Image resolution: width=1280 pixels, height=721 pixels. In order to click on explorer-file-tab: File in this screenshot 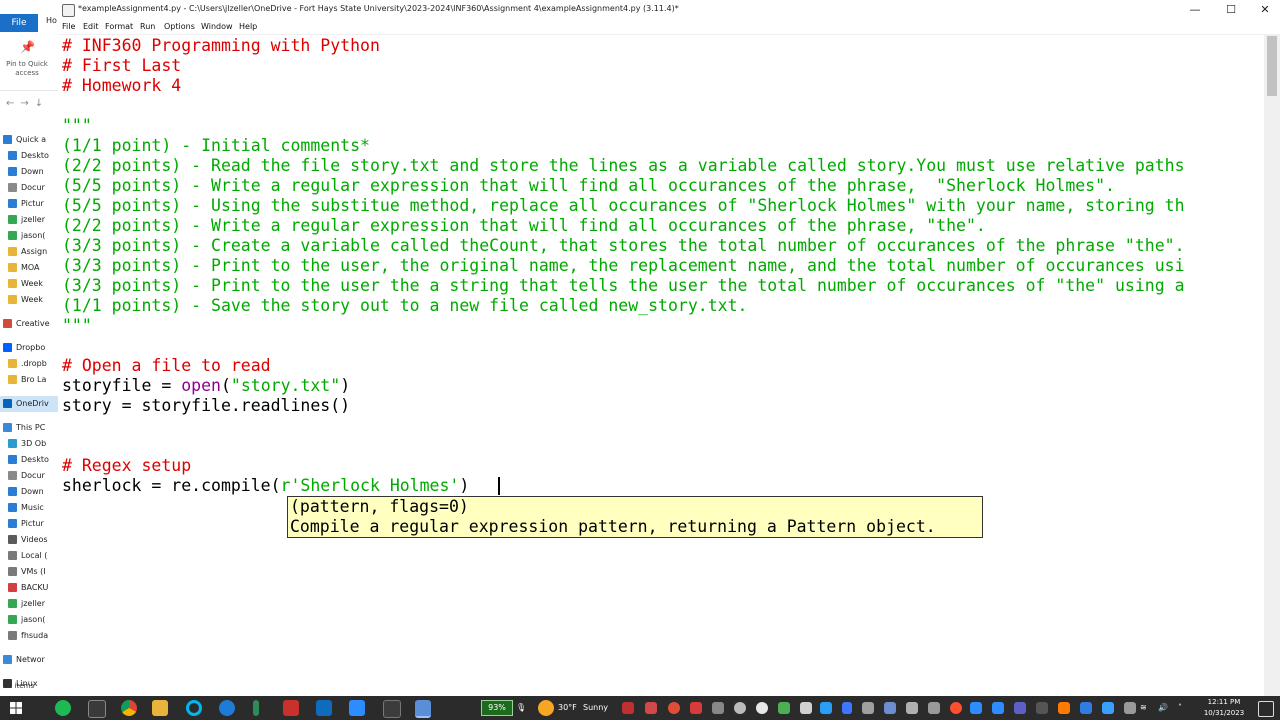, I will do `click(19, 23)`.